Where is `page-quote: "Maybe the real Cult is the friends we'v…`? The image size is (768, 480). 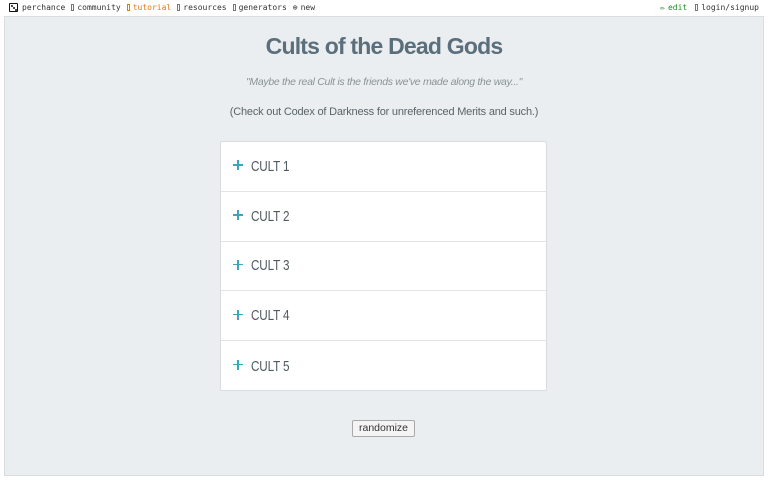 page-quote: "Maybe the real Cult is the friends we'v… is located at coordinates (384, 82).